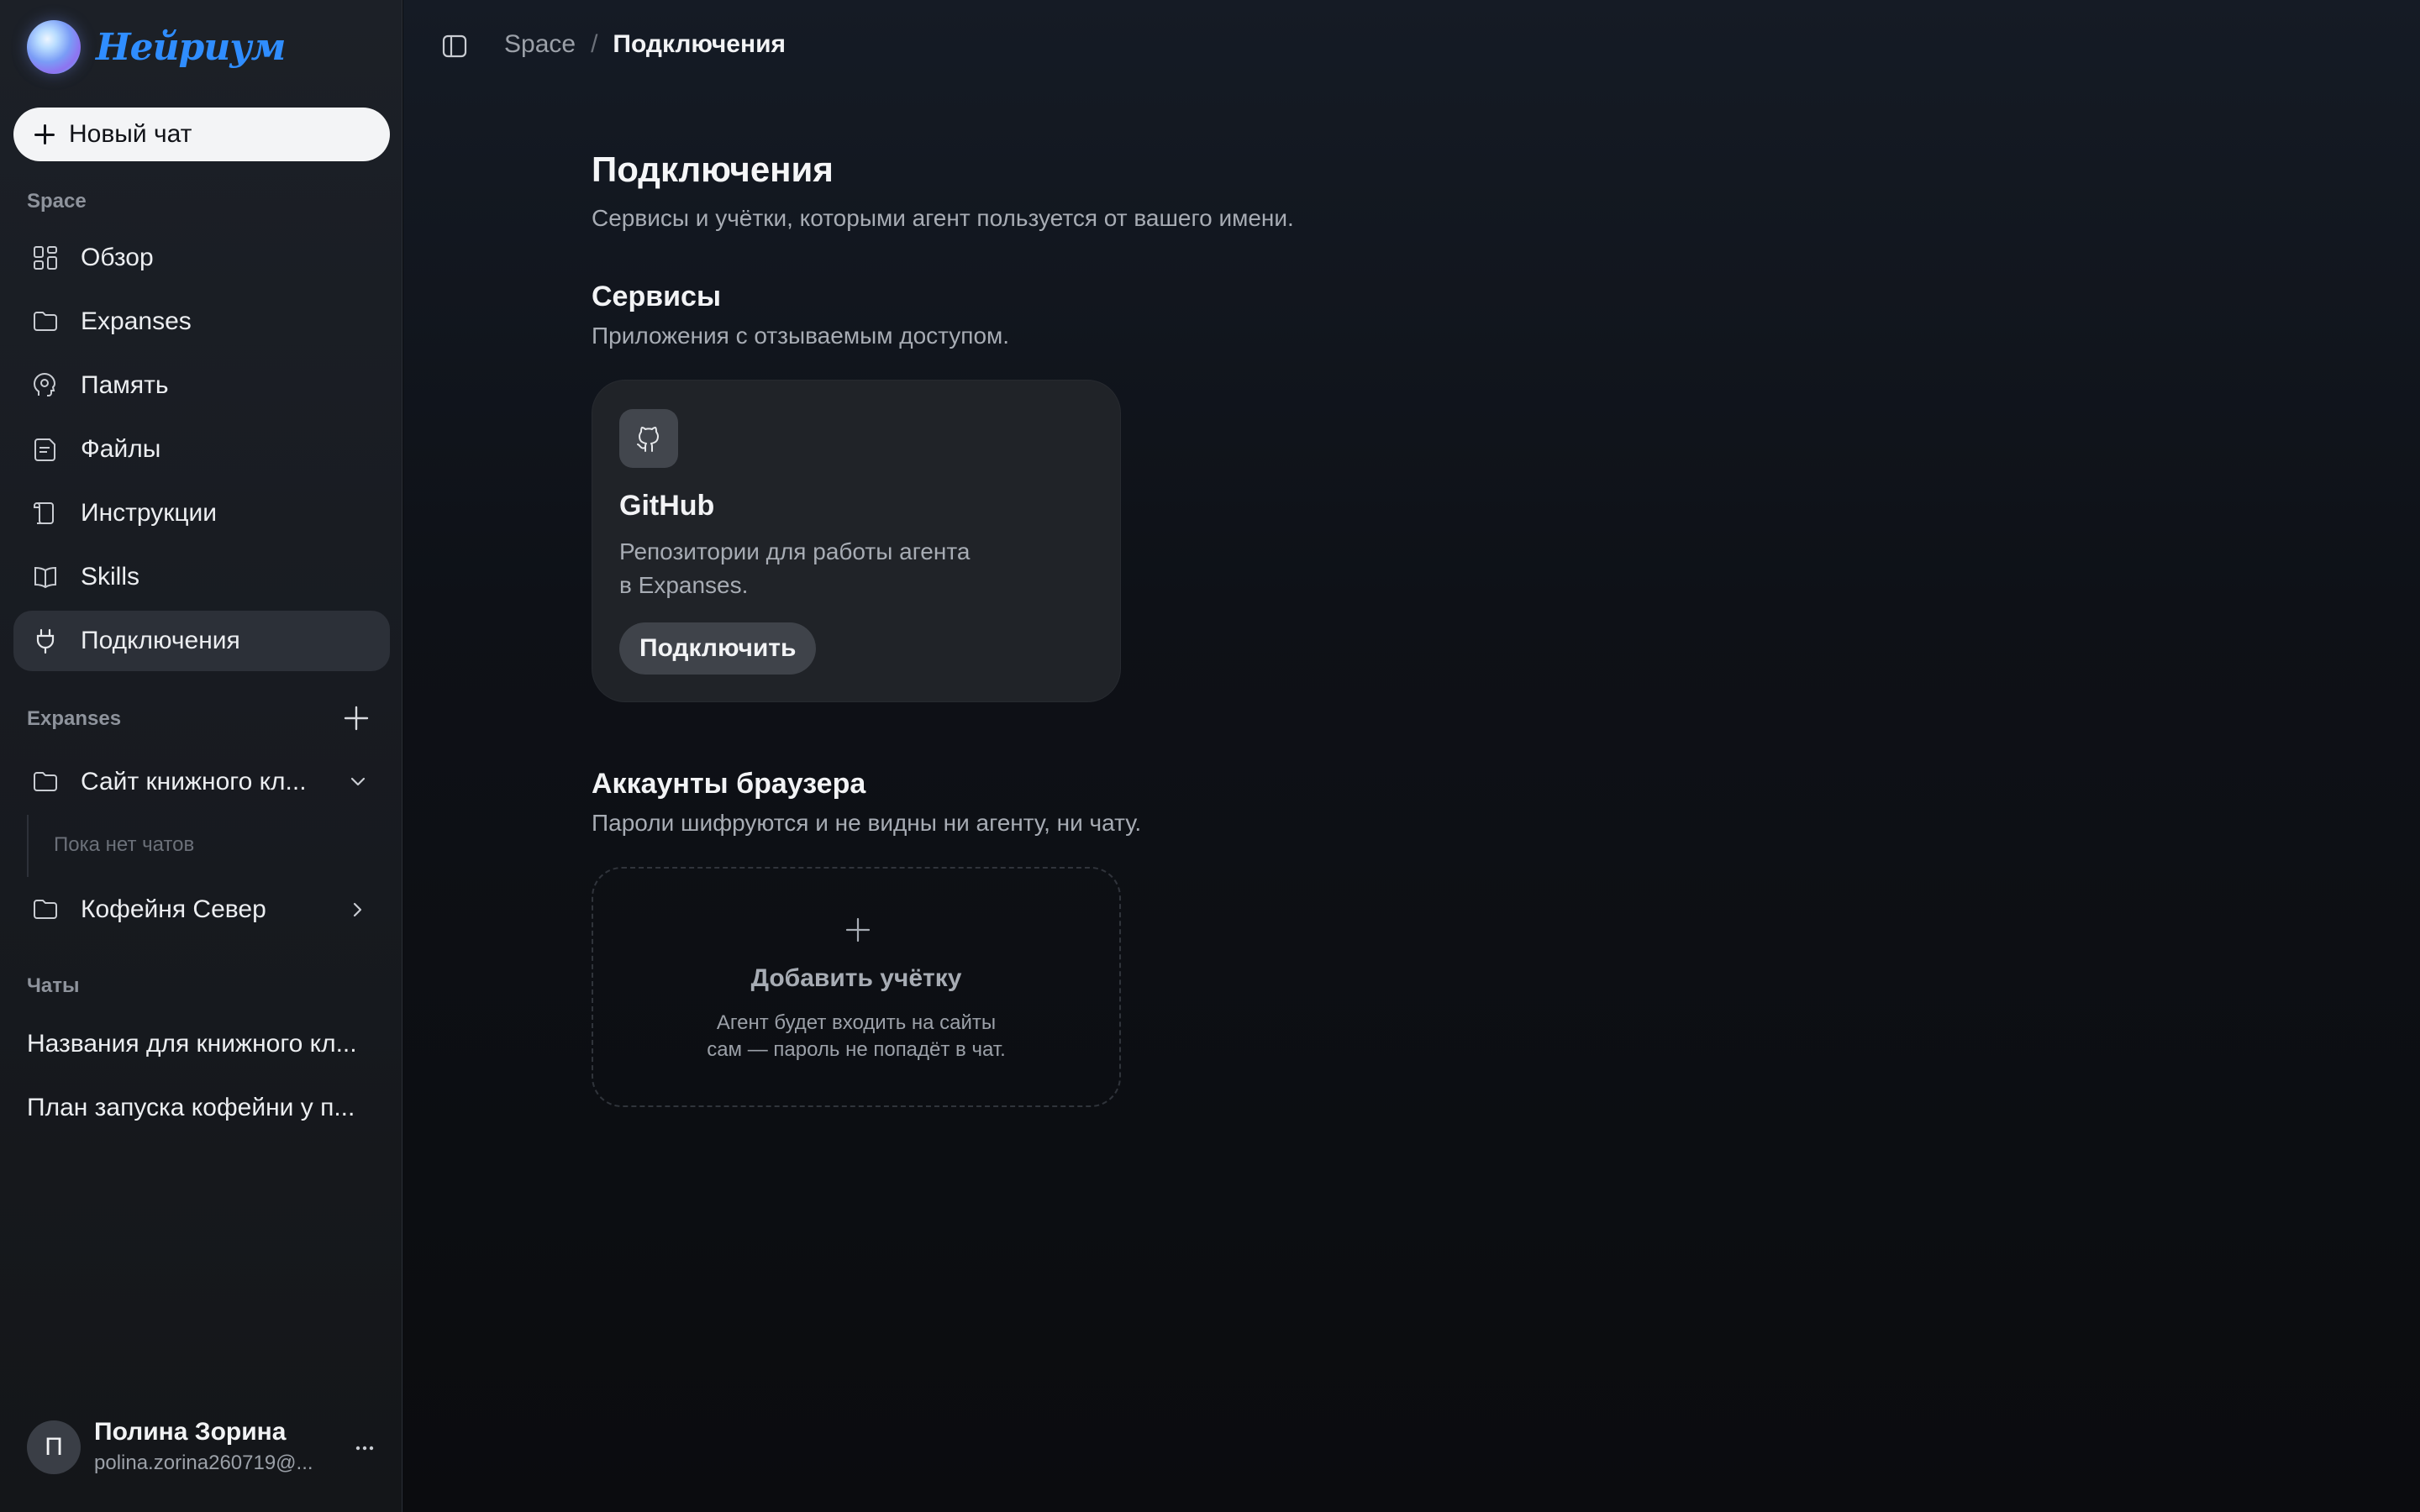 This screenshot has width=2420, height=1512. I want to click on book-icon, so click(45, 577).